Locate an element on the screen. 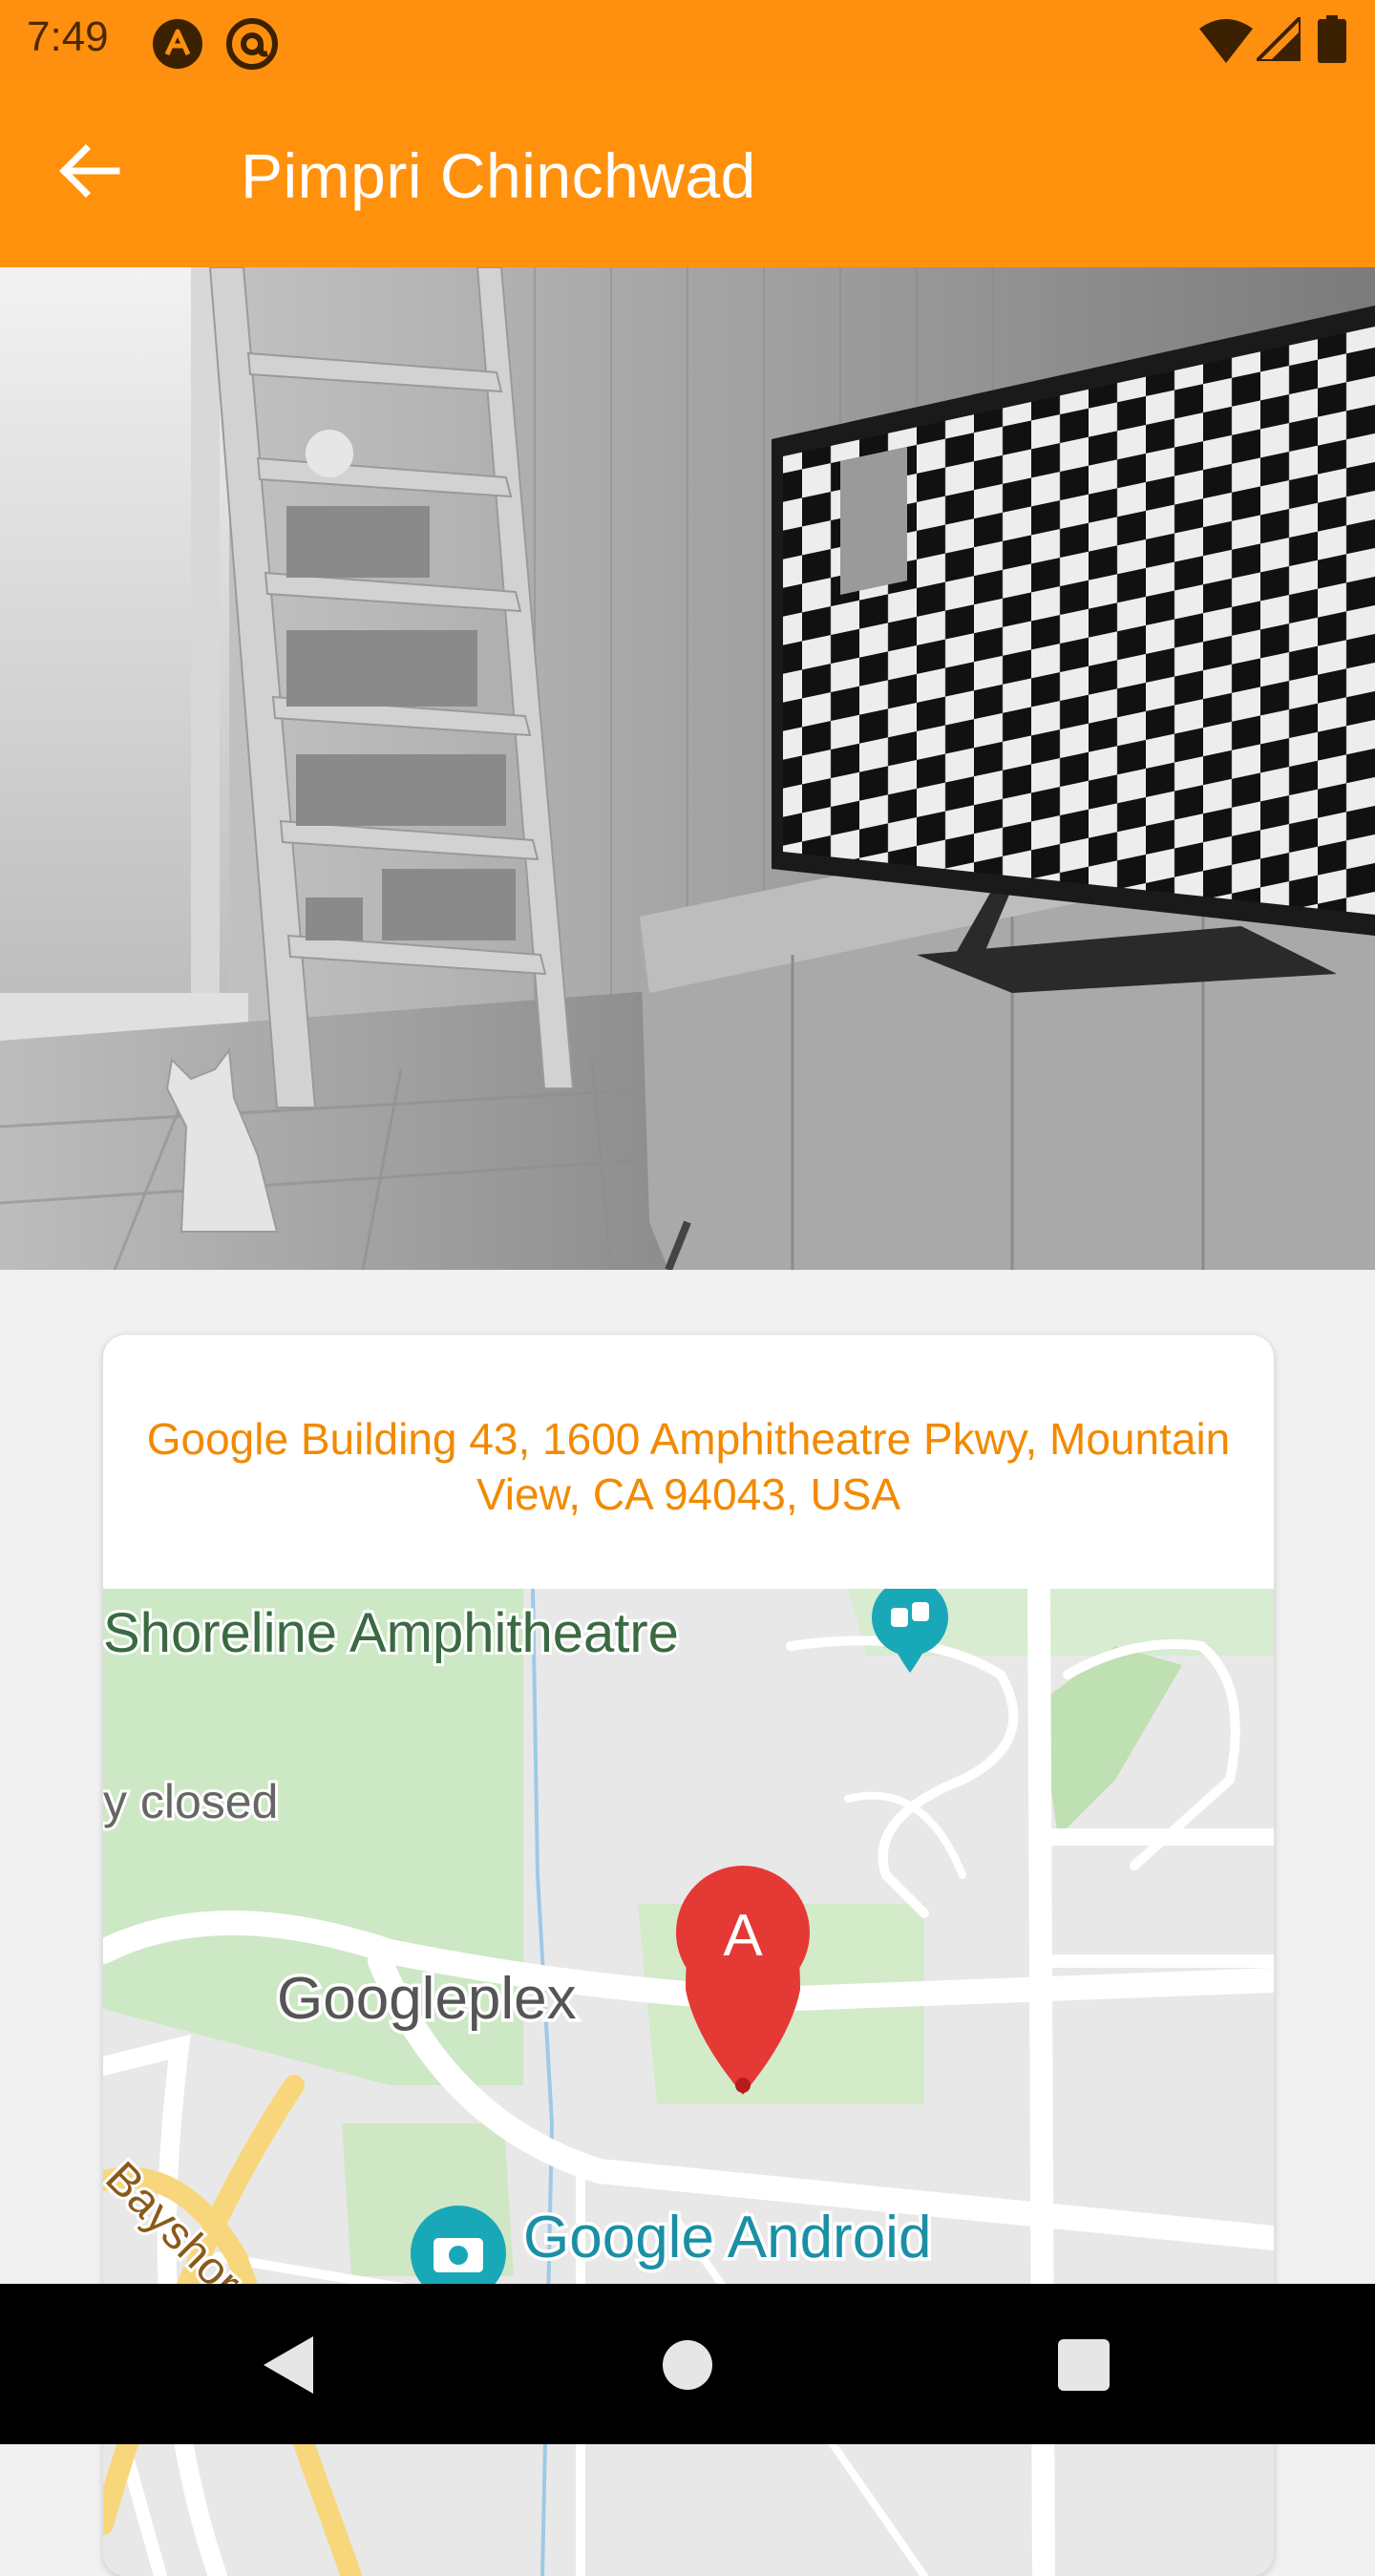 The image size is (1375, 2576). status-time: 7:49 is located at coordinates (68, 36).